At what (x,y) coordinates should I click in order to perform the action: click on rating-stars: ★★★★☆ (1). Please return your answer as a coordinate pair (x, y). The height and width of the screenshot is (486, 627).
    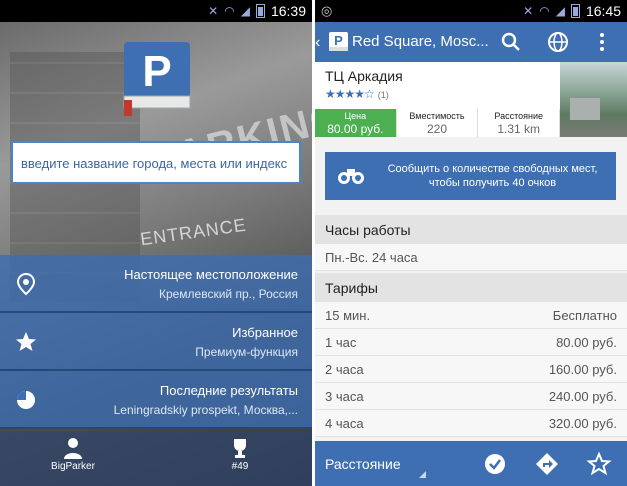
    Looking at the image, I should click on (357, 94).